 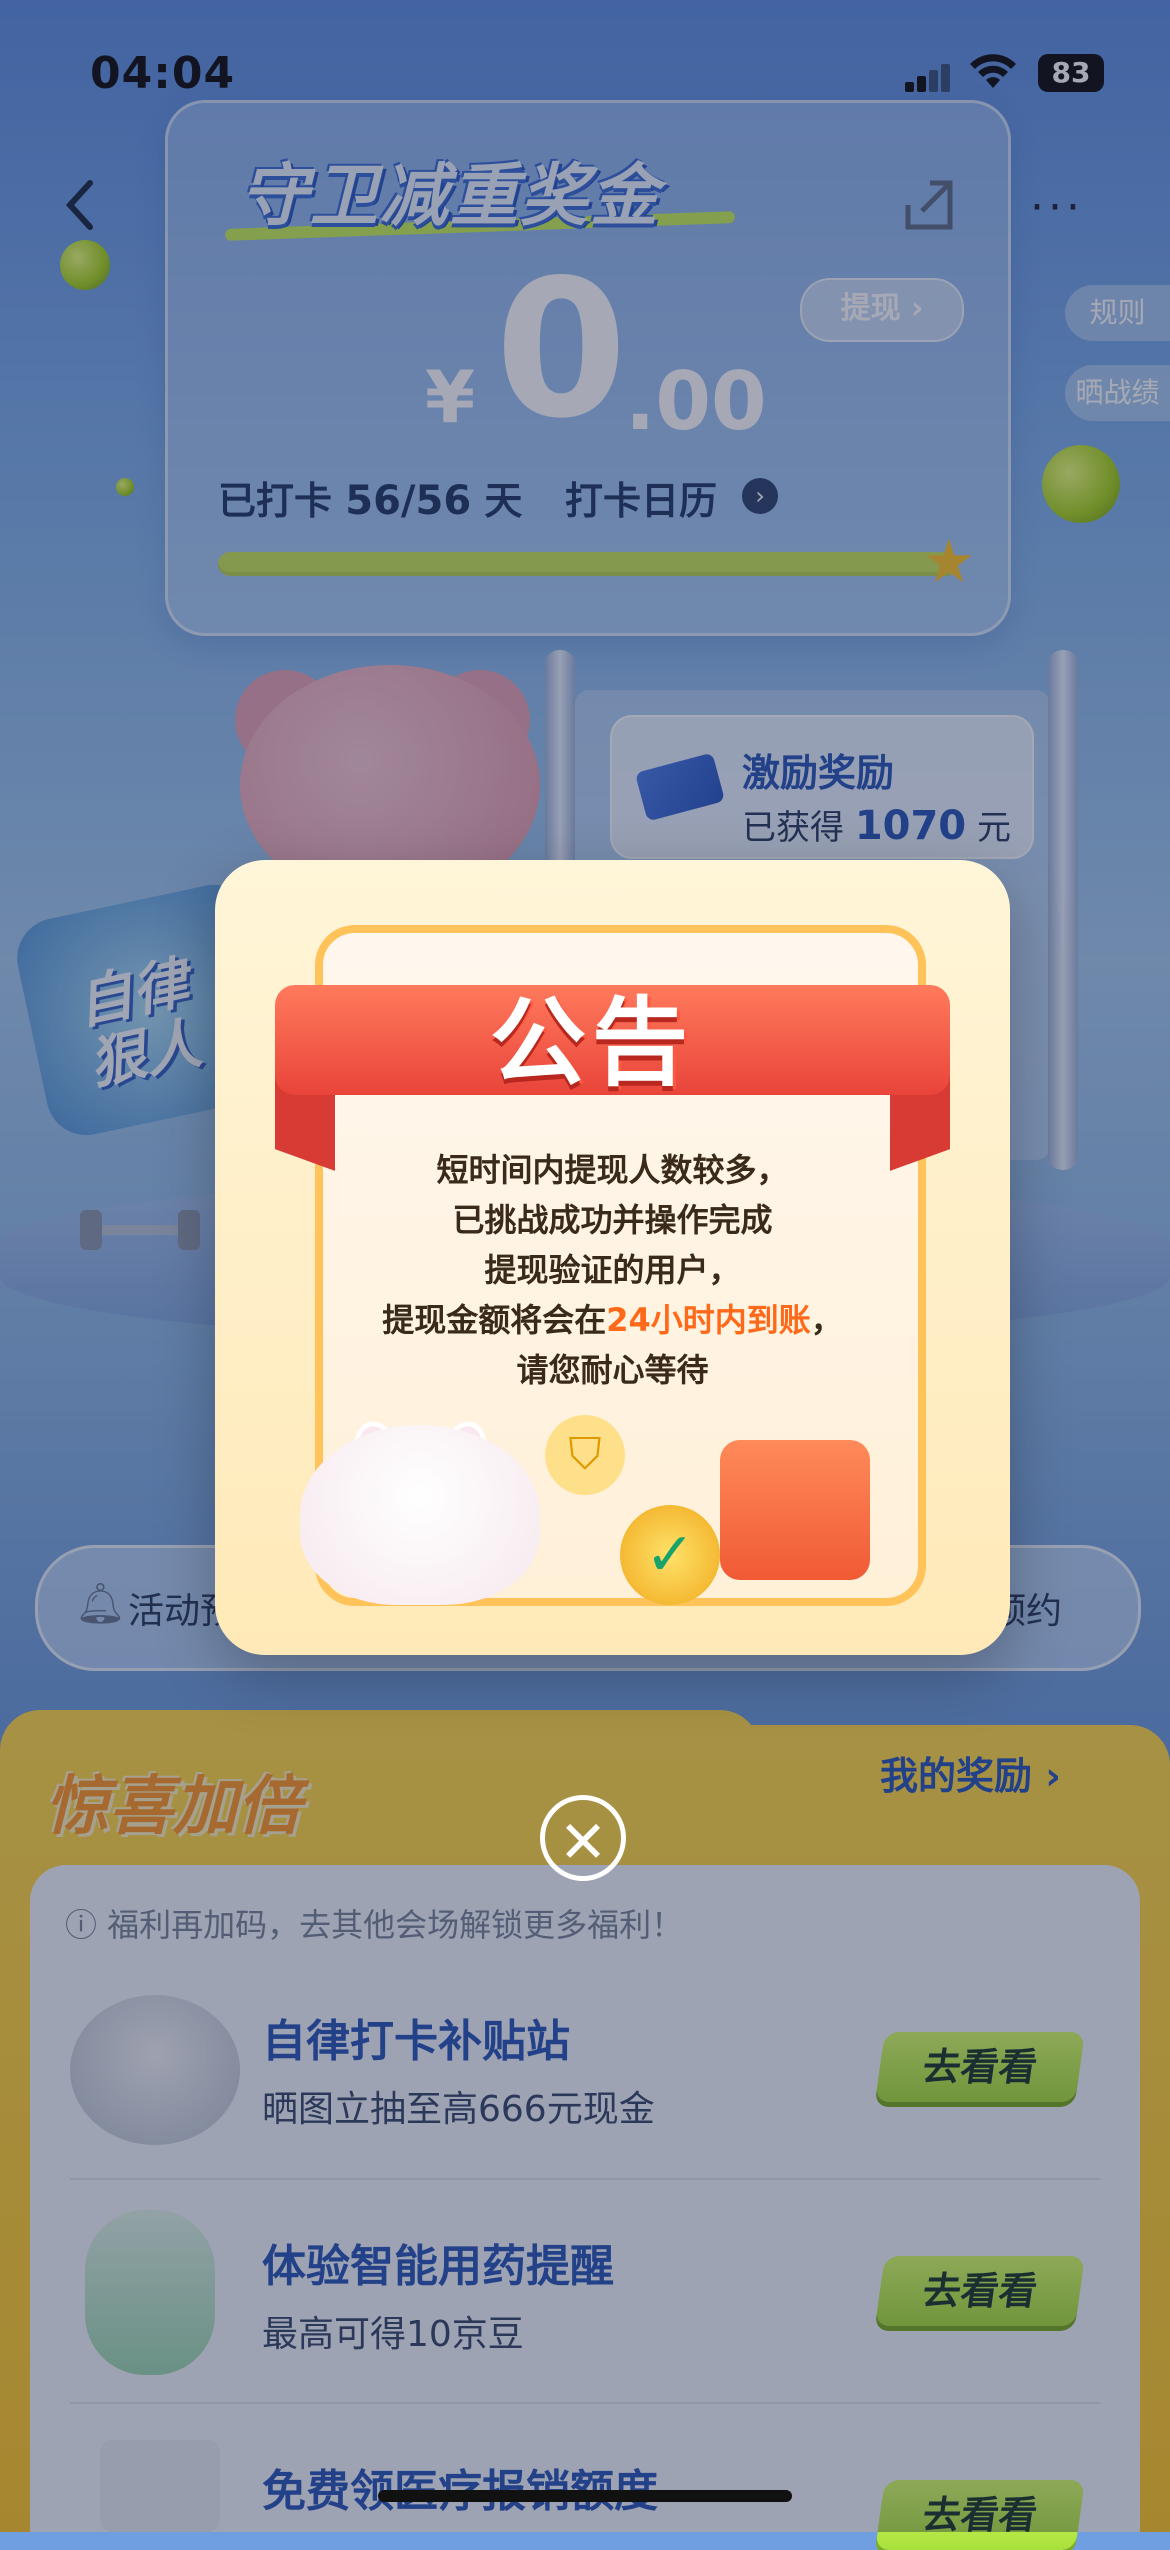 What do you see at coordinates (708, 1320) in the screenshot?
I see `announcement-highlight: 24小时内到账` at bounding box center [708, 1320].